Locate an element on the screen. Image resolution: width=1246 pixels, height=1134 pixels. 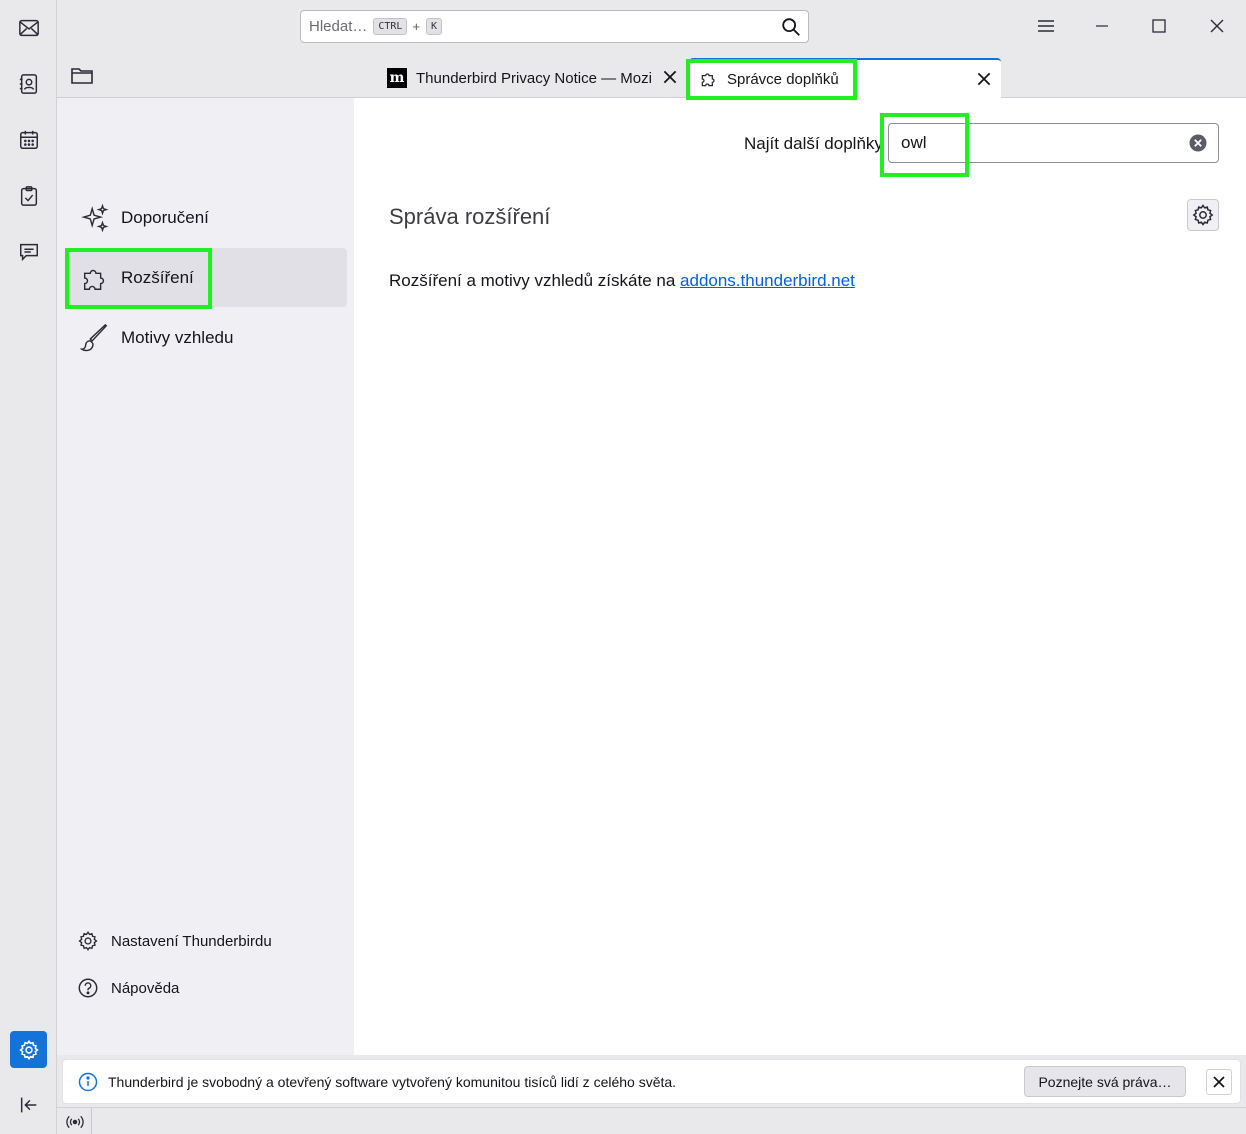
category-label: Doporučení is located at coordinates (165, 217).